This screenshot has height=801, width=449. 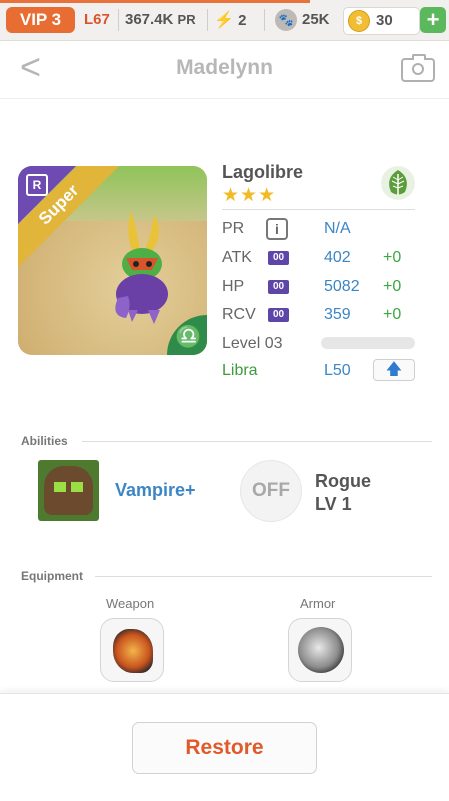 What do you see at coordinates (343, 481) in the screenshot?
I see `ability-name-rogue: Rogue` at bounding box center [343, 481].